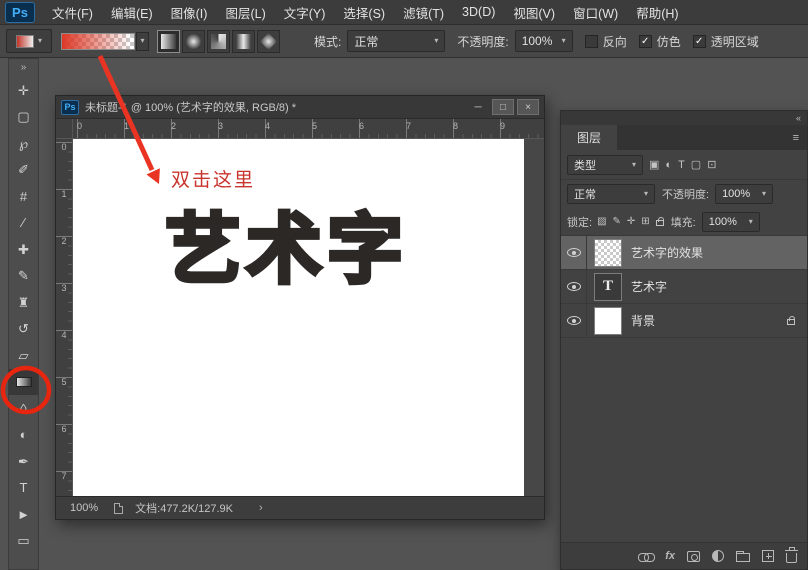 The height and width of the screenshot is (570, 808). I want to click on layer-row-effect: 艺术字的效果, so click(684, 253).